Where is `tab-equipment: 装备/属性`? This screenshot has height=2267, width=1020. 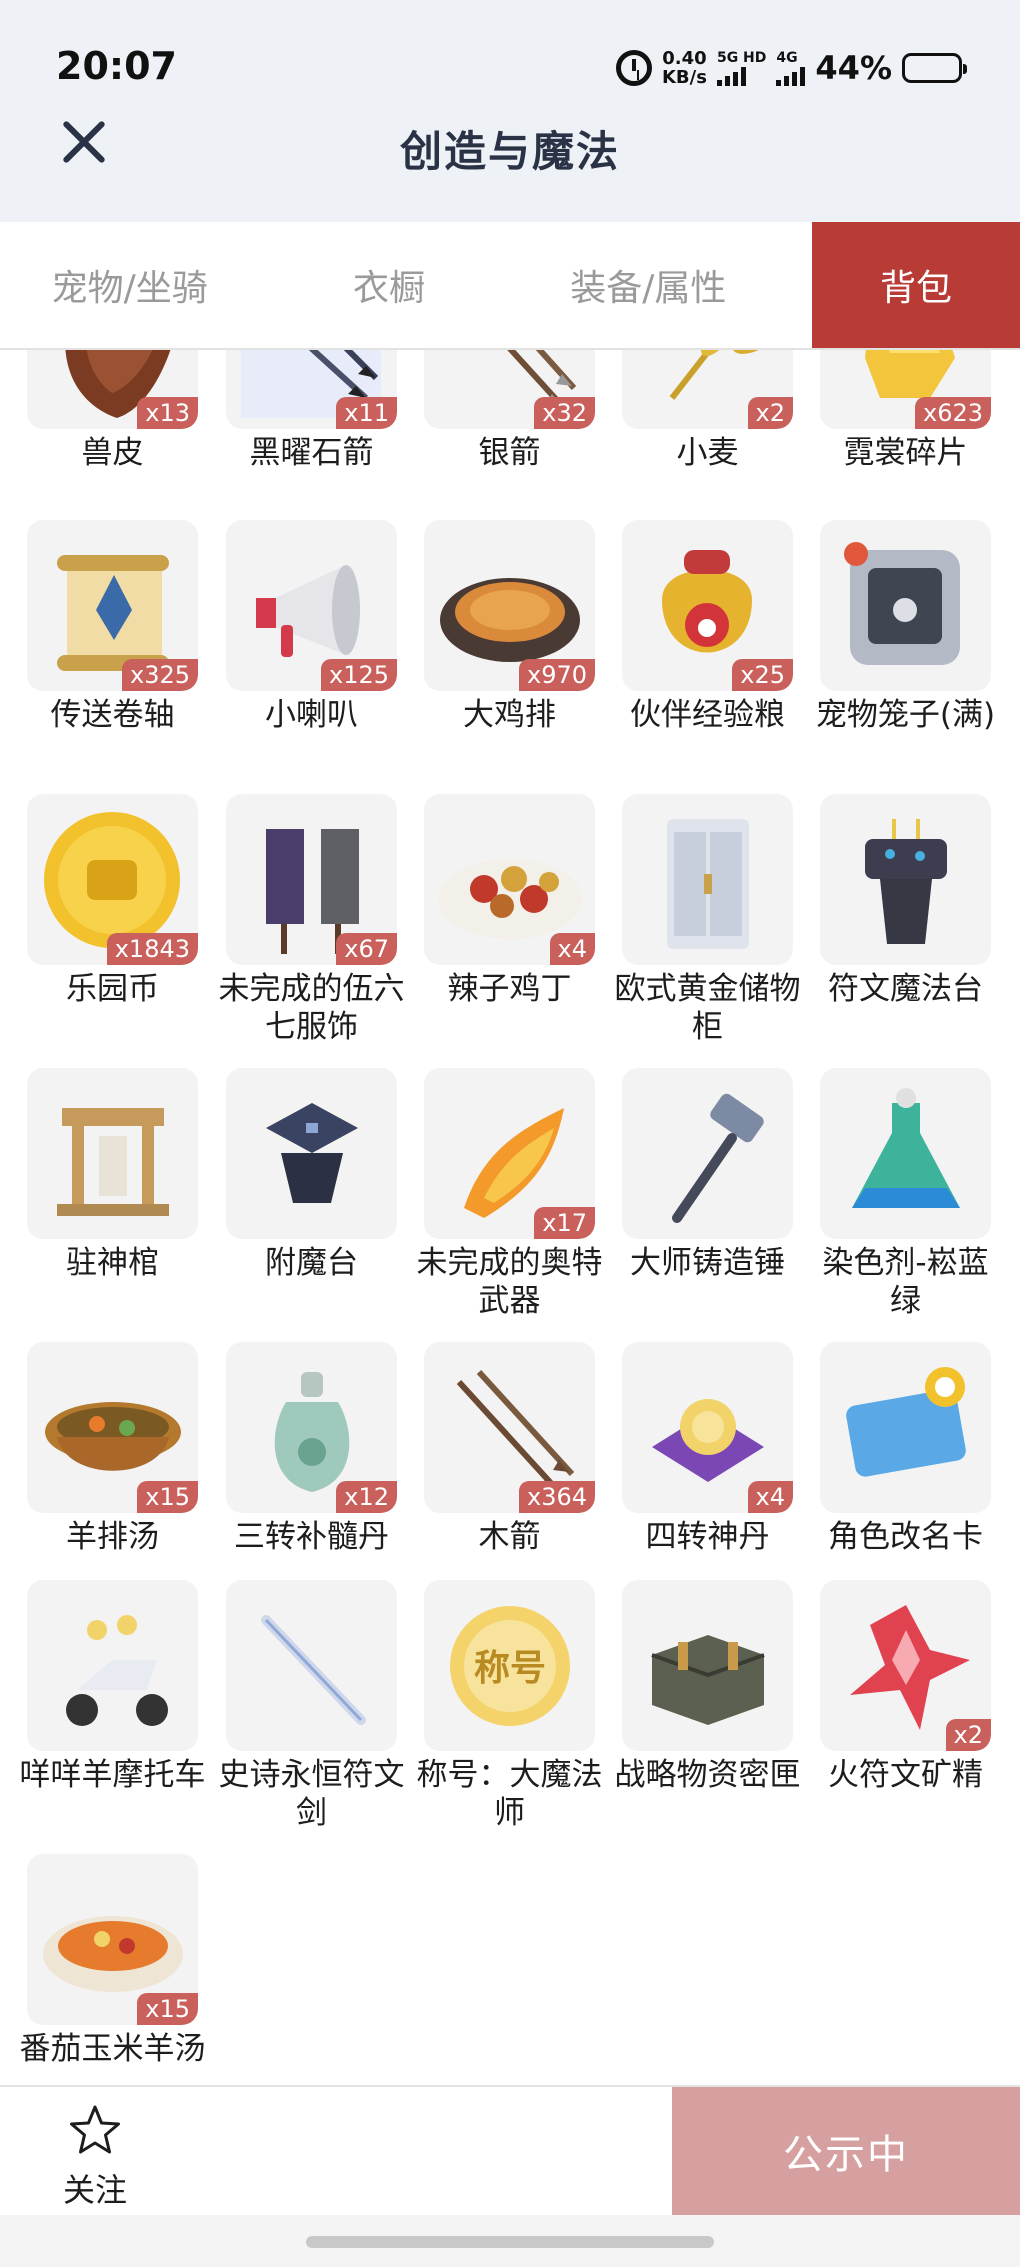
tab-equipment: 装备/属性 is located at coordinates (648, 285).